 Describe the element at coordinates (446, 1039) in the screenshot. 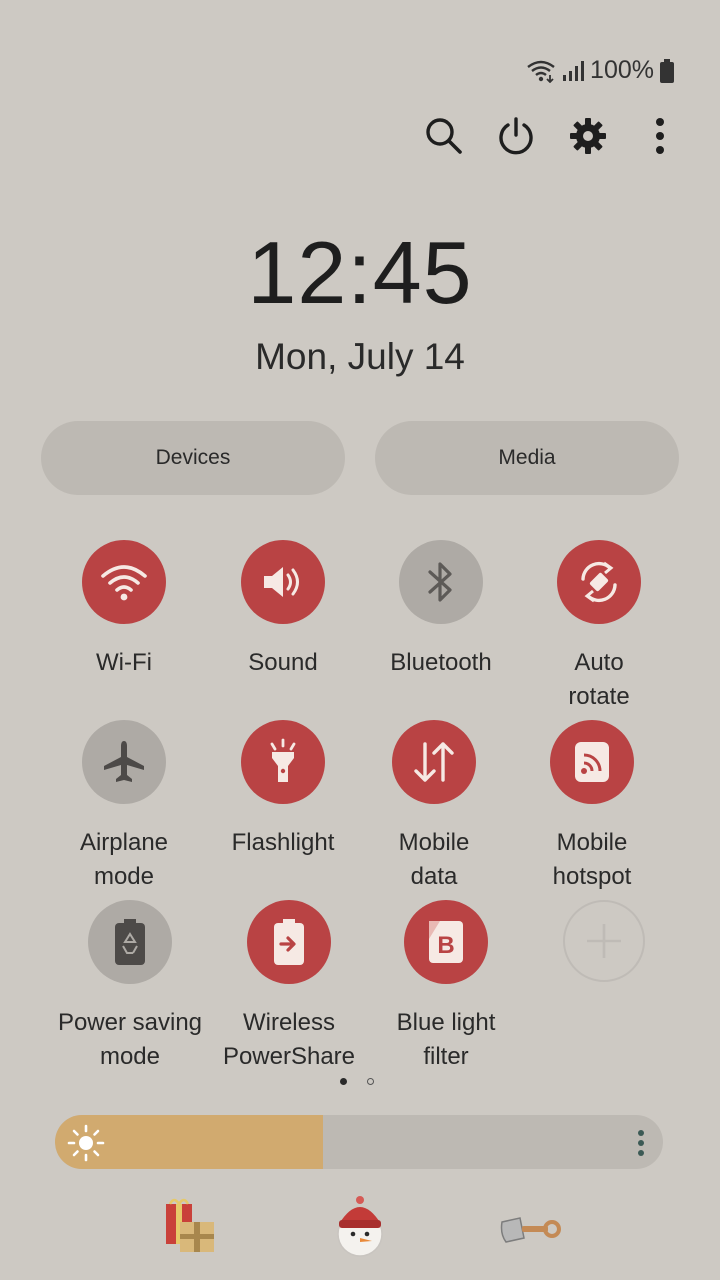

I see `tile-label: Blue light filter` at that location.